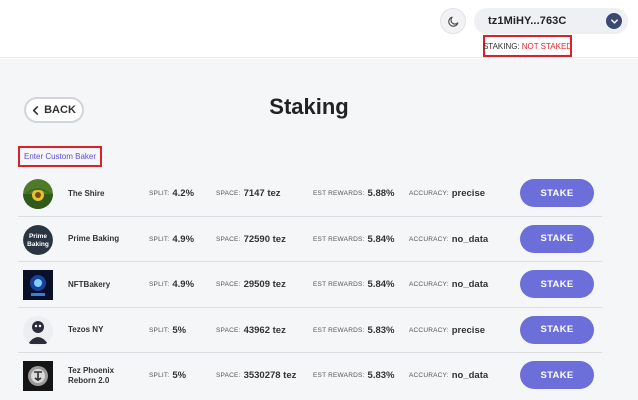 Image resolution: width=638 pixels, height=400 pixels. I want to click on page-title: Staking, so click(309, 106).